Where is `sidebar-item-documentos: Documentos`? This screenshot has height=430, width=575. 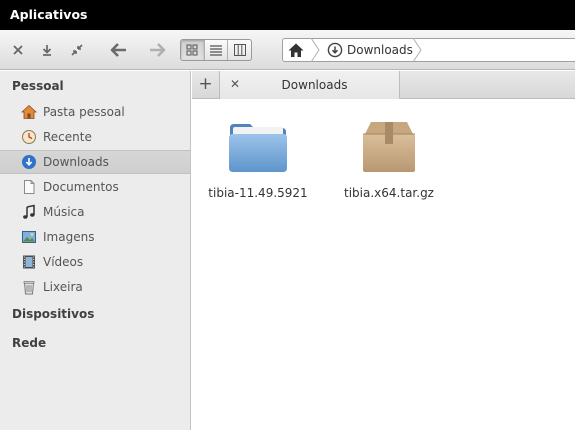 sidebar-item-documentos: Documentos is located at coordinates (95, 187).